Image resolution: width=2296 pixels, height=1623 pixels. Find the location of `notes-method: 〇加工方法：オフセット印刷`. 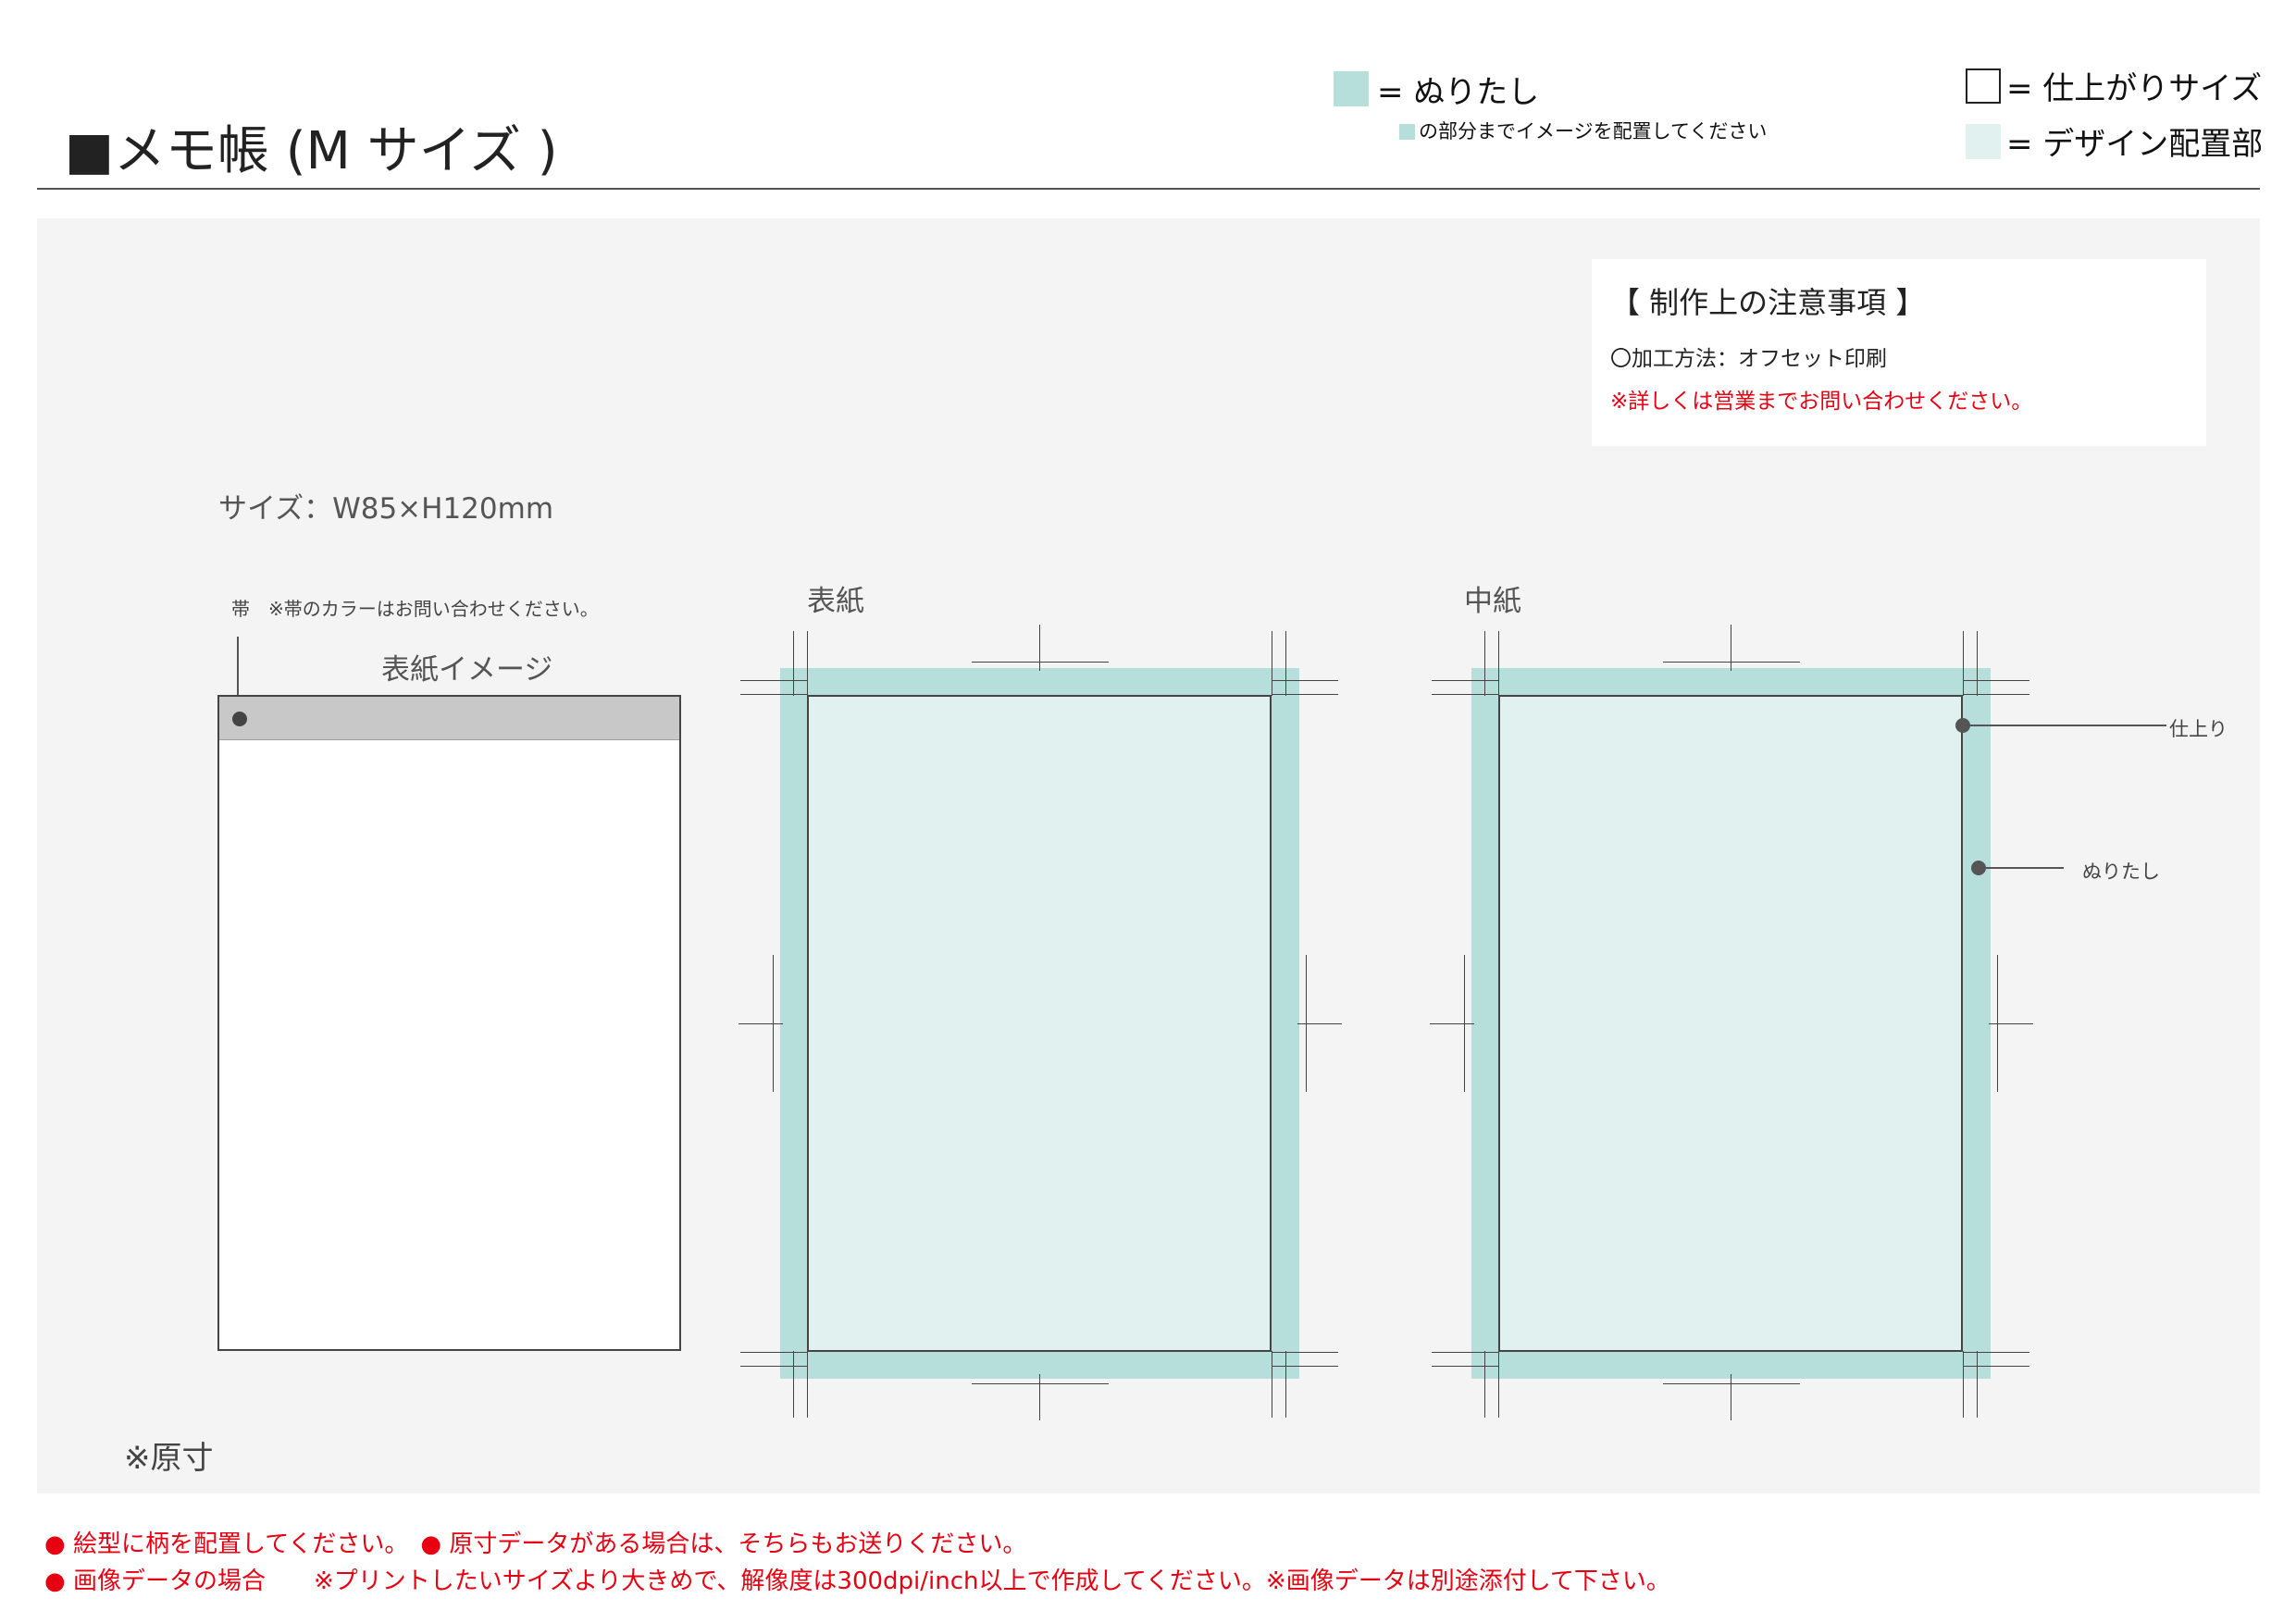

notes-method: 〇加工方法：オフセット印刷 is located at coordinates (1749, 359).